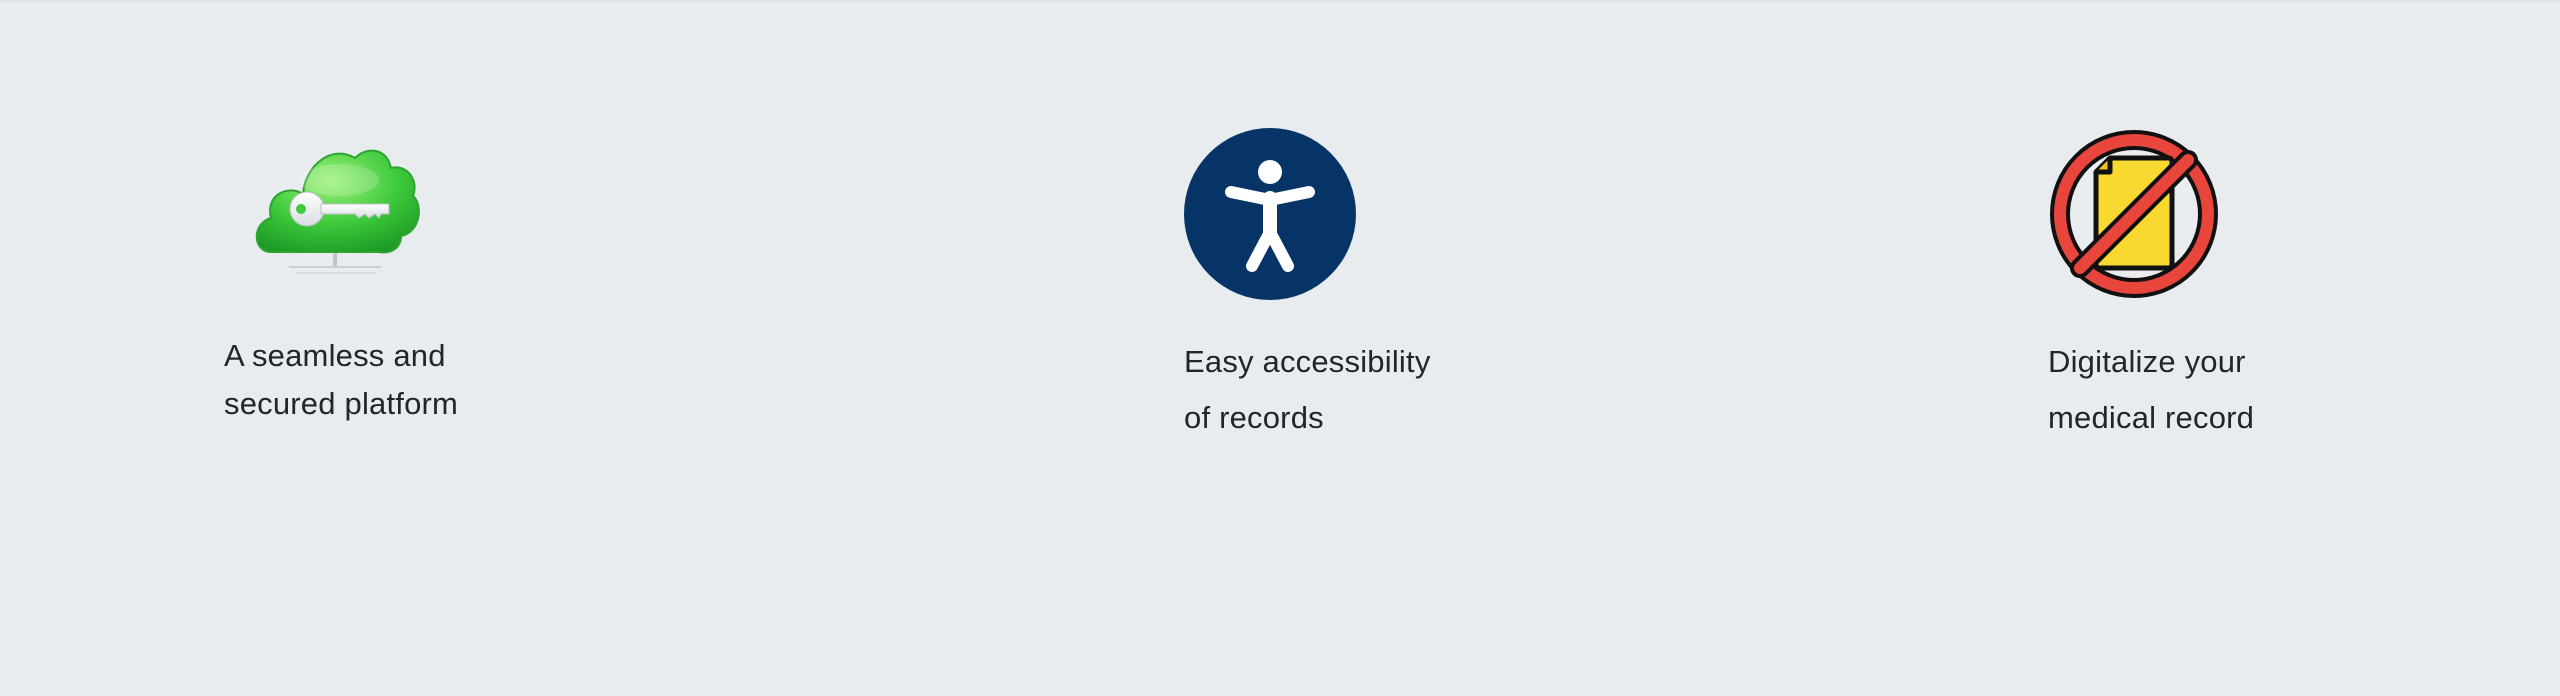 Image resolution: width=2560 pixels, height=696 pixels. What do you see at coordinates (2228, 390) in the screenshot?
I see `feature-label: Digitalize your medical record` at bounding box center [2228, 390].